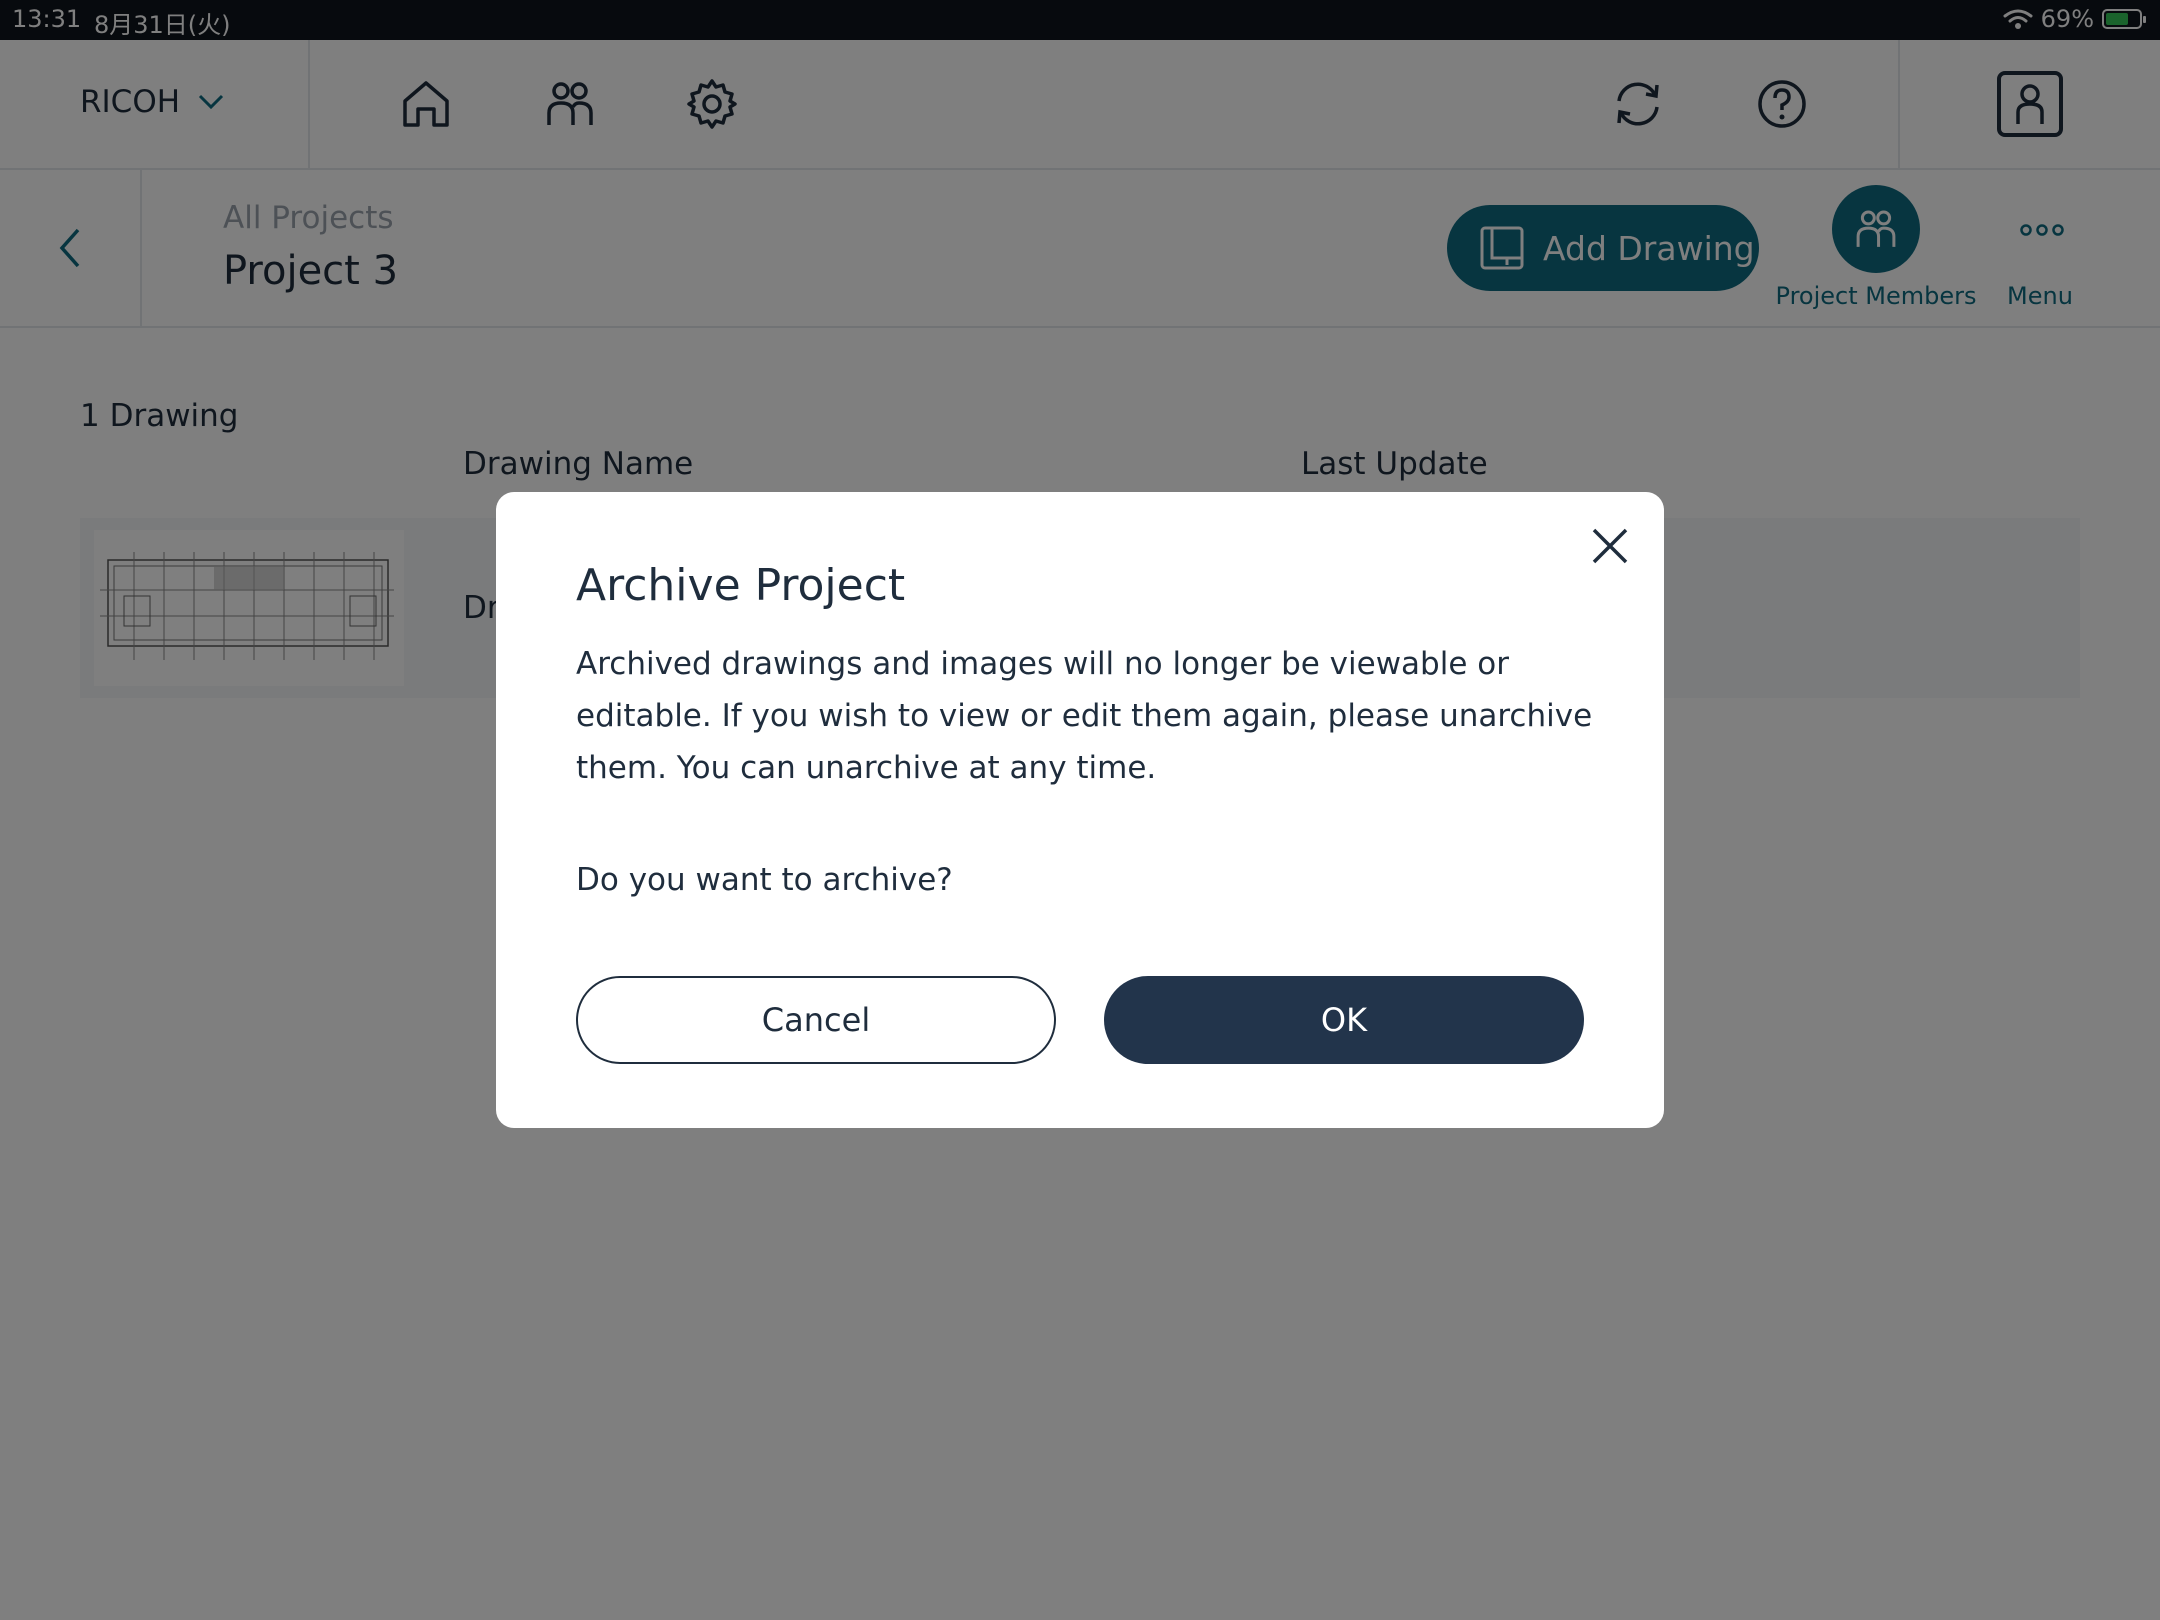 This screenshot has width=2160, height=1620. What do you see at coordinates (741, 585) in the screenshot?
I see `dialog-title: Archive Project` at bounding box center [741, 585].